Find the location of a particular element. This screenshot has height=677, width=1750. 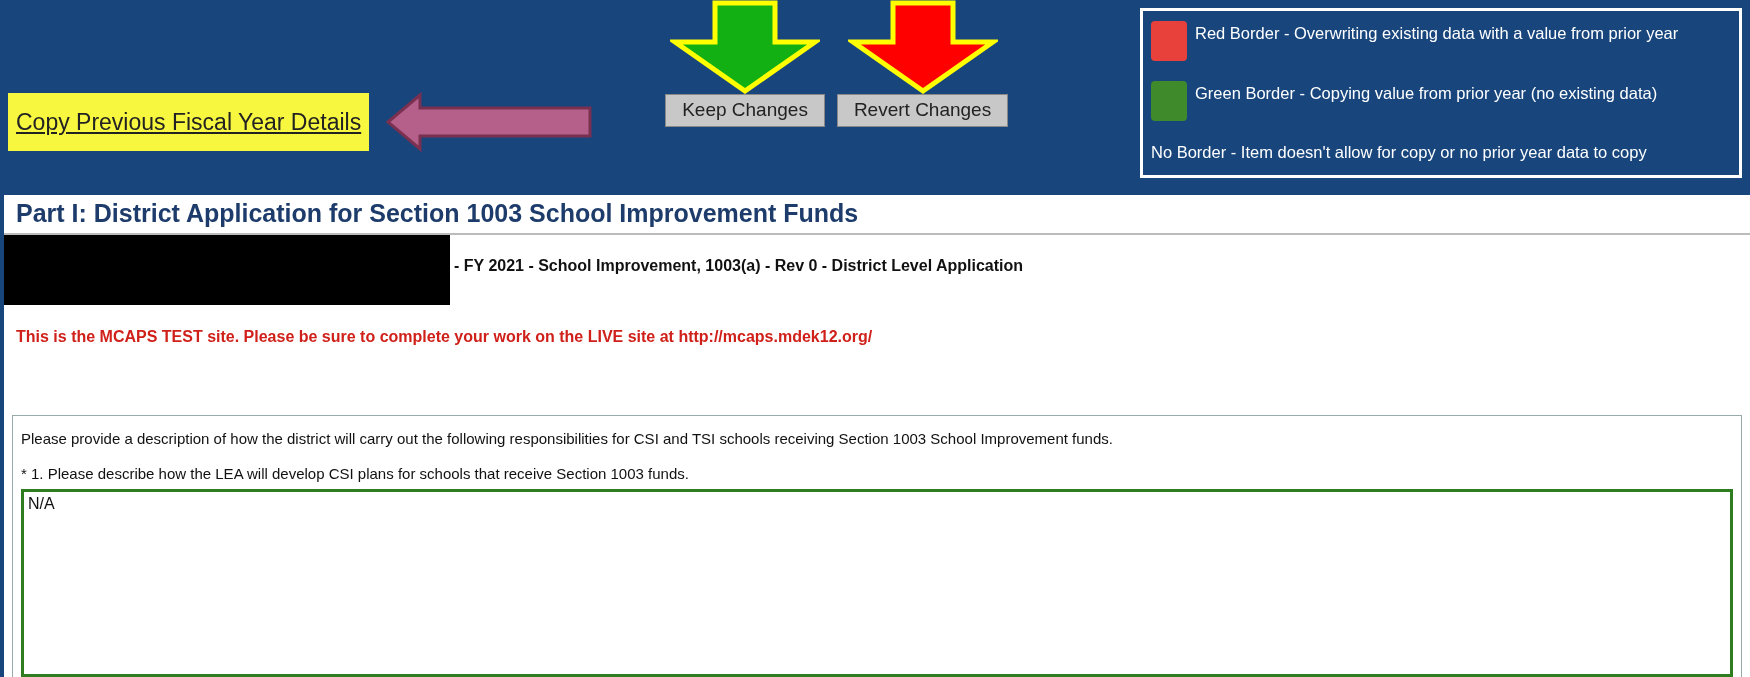

action-button: Revert Changes is located at coordinates (922, 110).